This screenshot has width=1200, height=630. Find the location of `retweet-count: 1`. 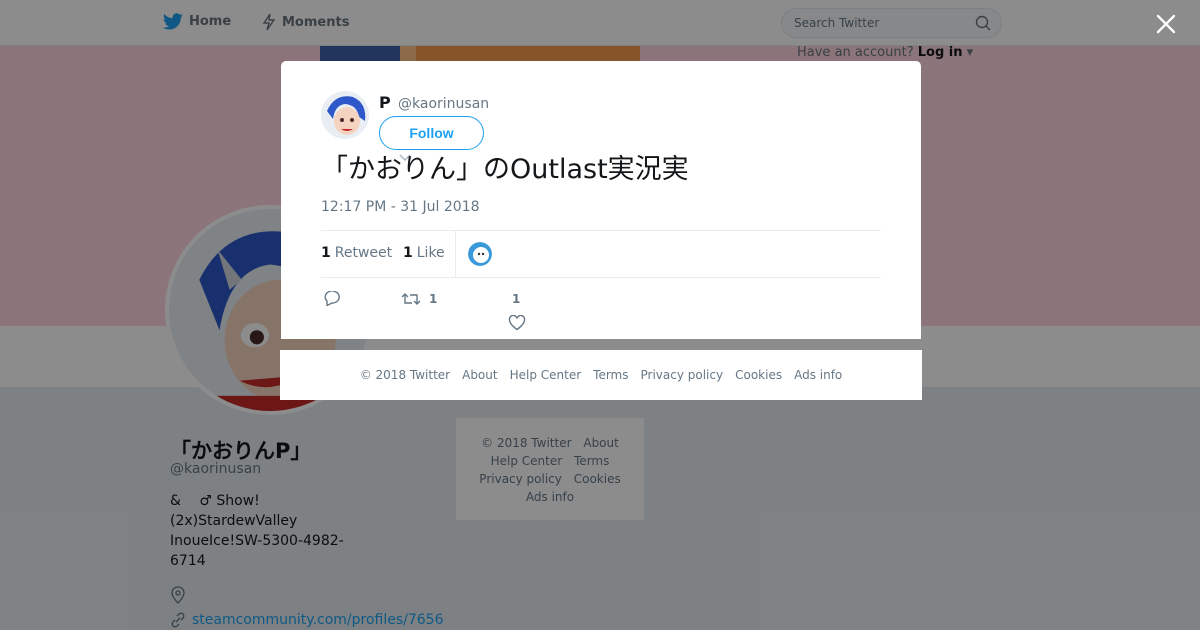

retweet-count: 1 is located at coordinates (326, 253).